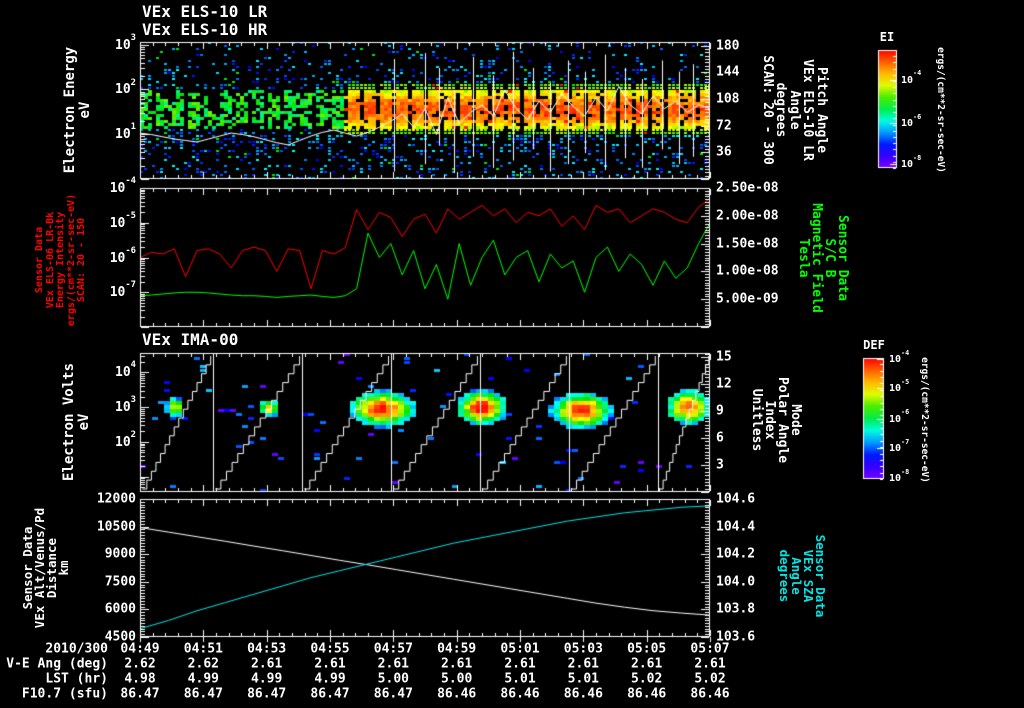 The image size is (1024, 708). What do you see at coordinates (724, 126) in the screenshot?
I see `pitch-tick-label: 72` at bounding box center [724, 126].